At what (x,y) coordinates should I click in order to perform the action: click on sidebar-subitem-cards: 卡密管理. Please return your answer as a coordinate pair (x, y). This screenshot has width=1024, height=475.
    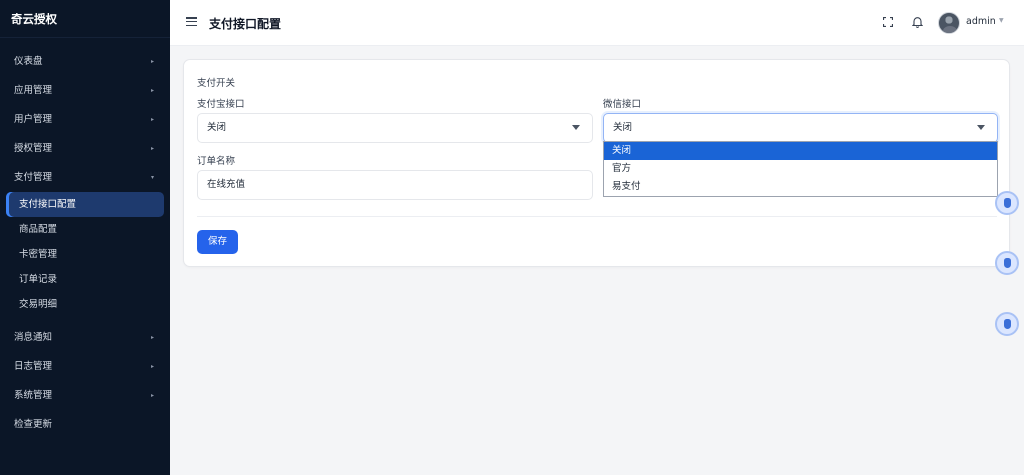
    Looking at the image, I should click on (85, 254).